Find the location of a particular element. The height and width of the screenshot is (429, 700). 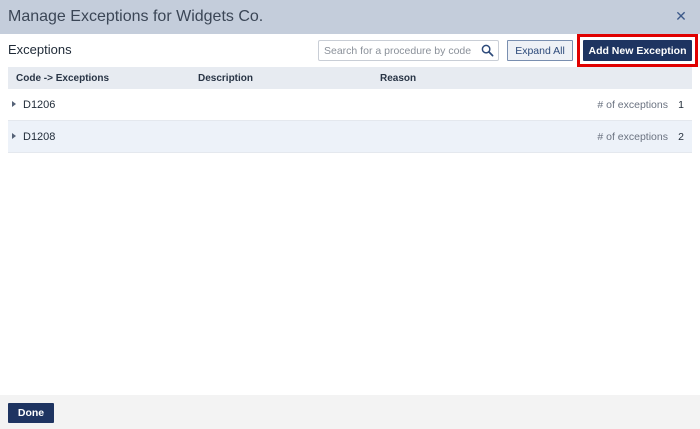

close-icon: ✕ is located at coordinates (681, 16).